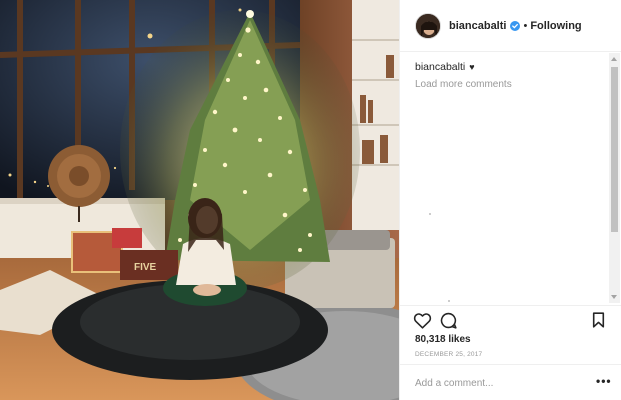  I want to click on bookmark-icon, so click(598, 320).